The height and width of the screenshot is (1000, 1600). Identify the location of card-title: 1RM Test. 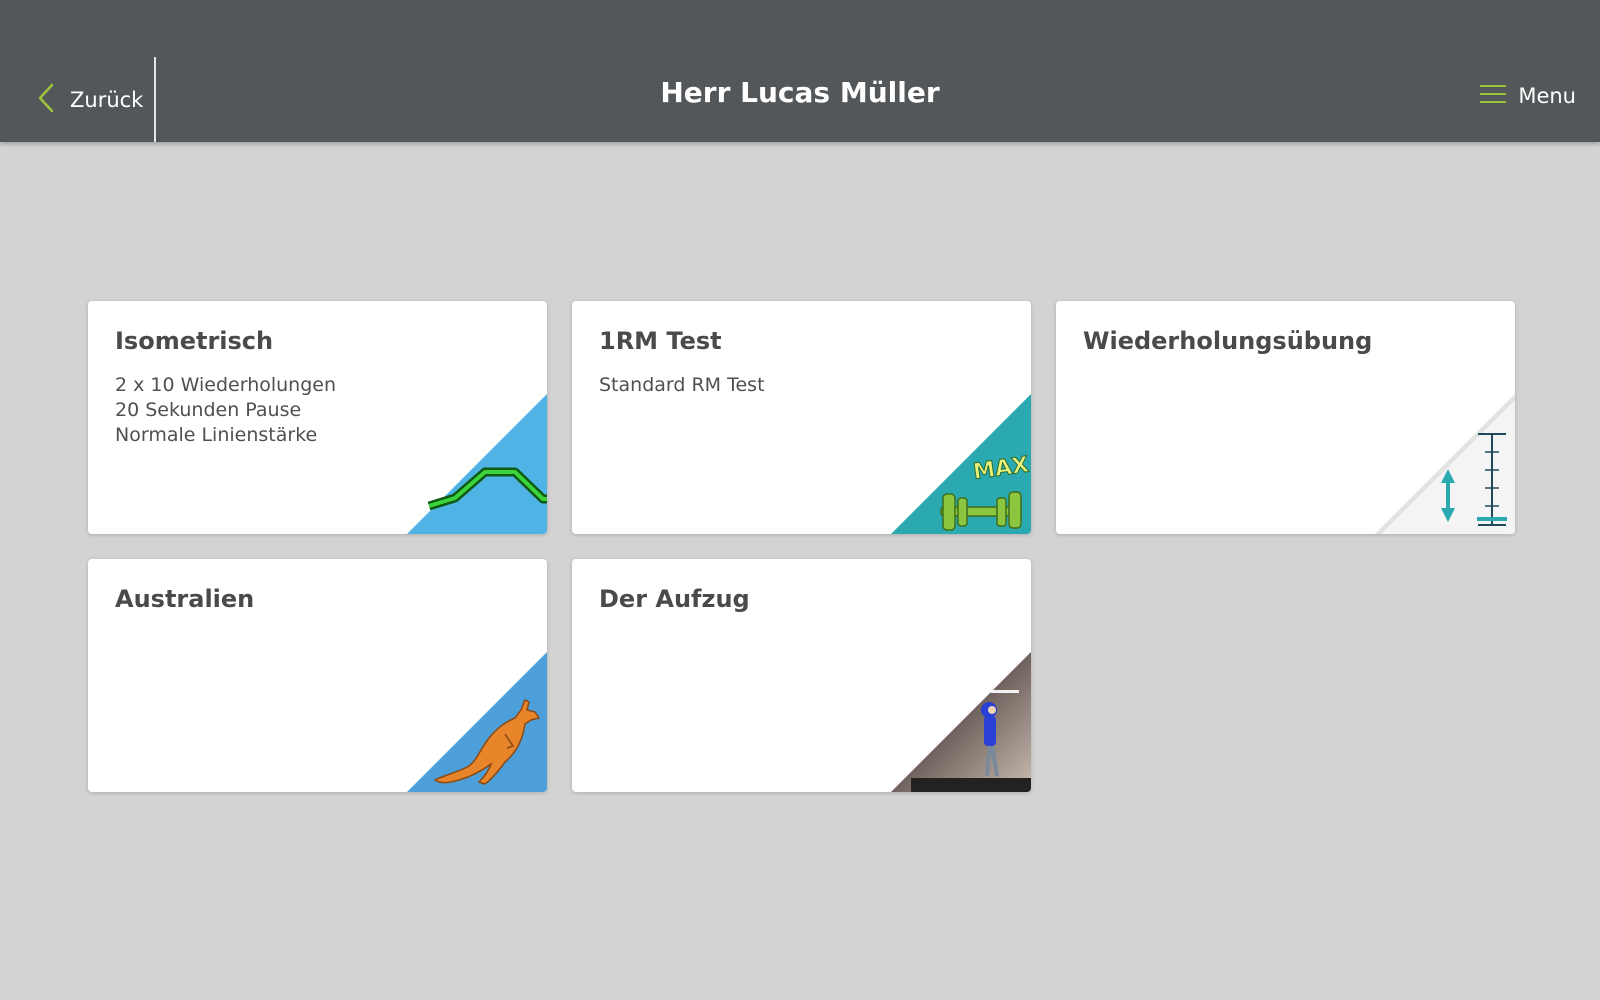
(660, 341).